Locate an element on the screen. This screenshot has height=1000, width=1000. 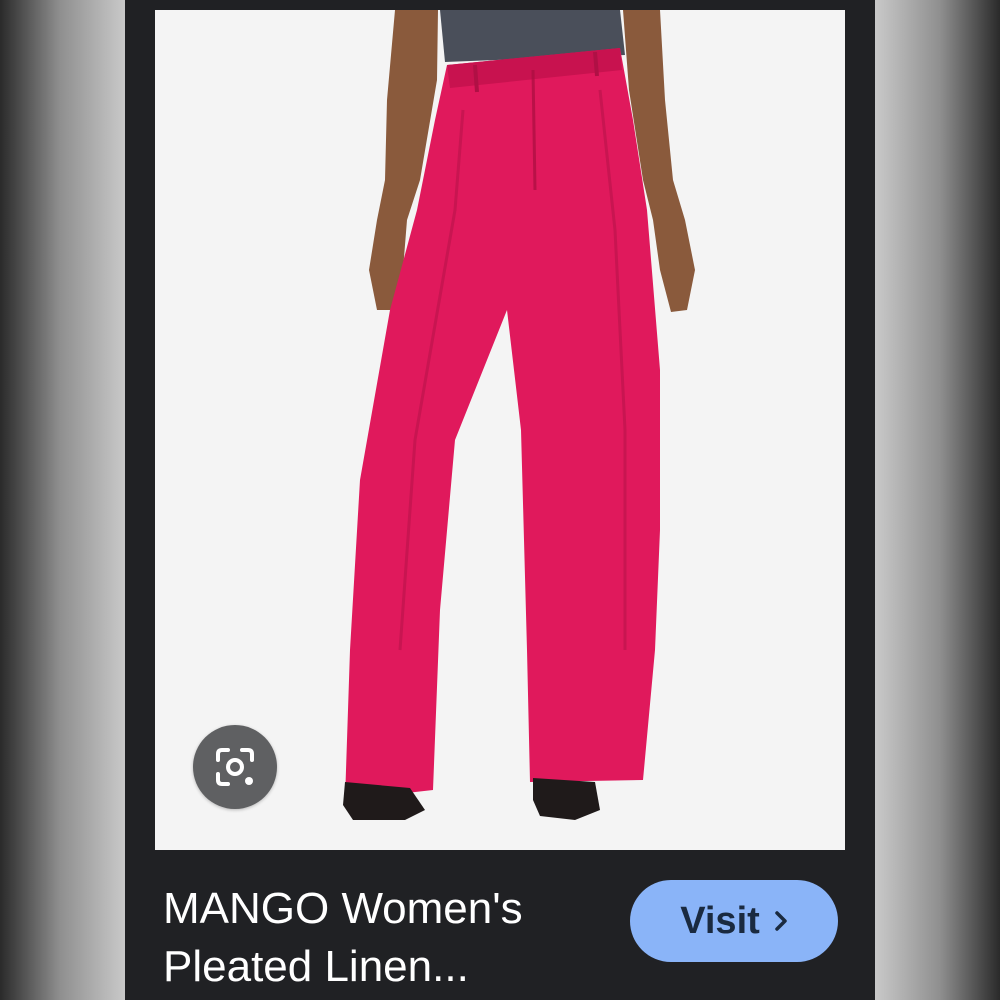
google-lens-button is located at coordinates (235, 767).